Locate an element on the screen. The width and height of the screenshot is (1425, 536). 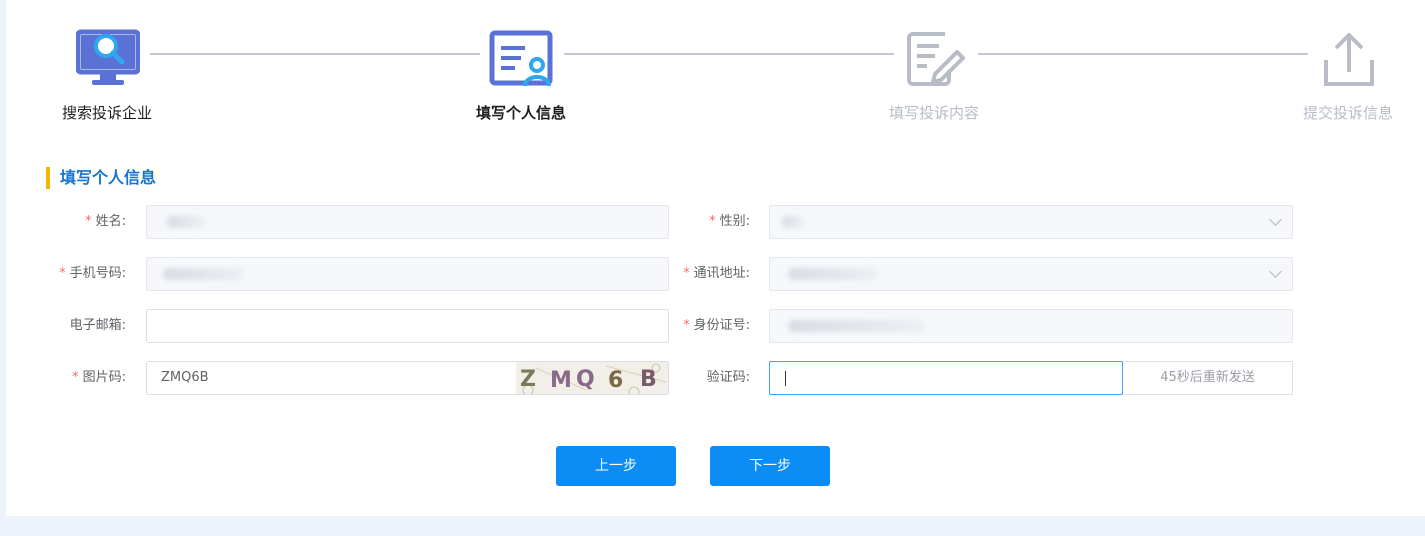
phone-label: * 手机号码: is located at coordinates (92, 273).